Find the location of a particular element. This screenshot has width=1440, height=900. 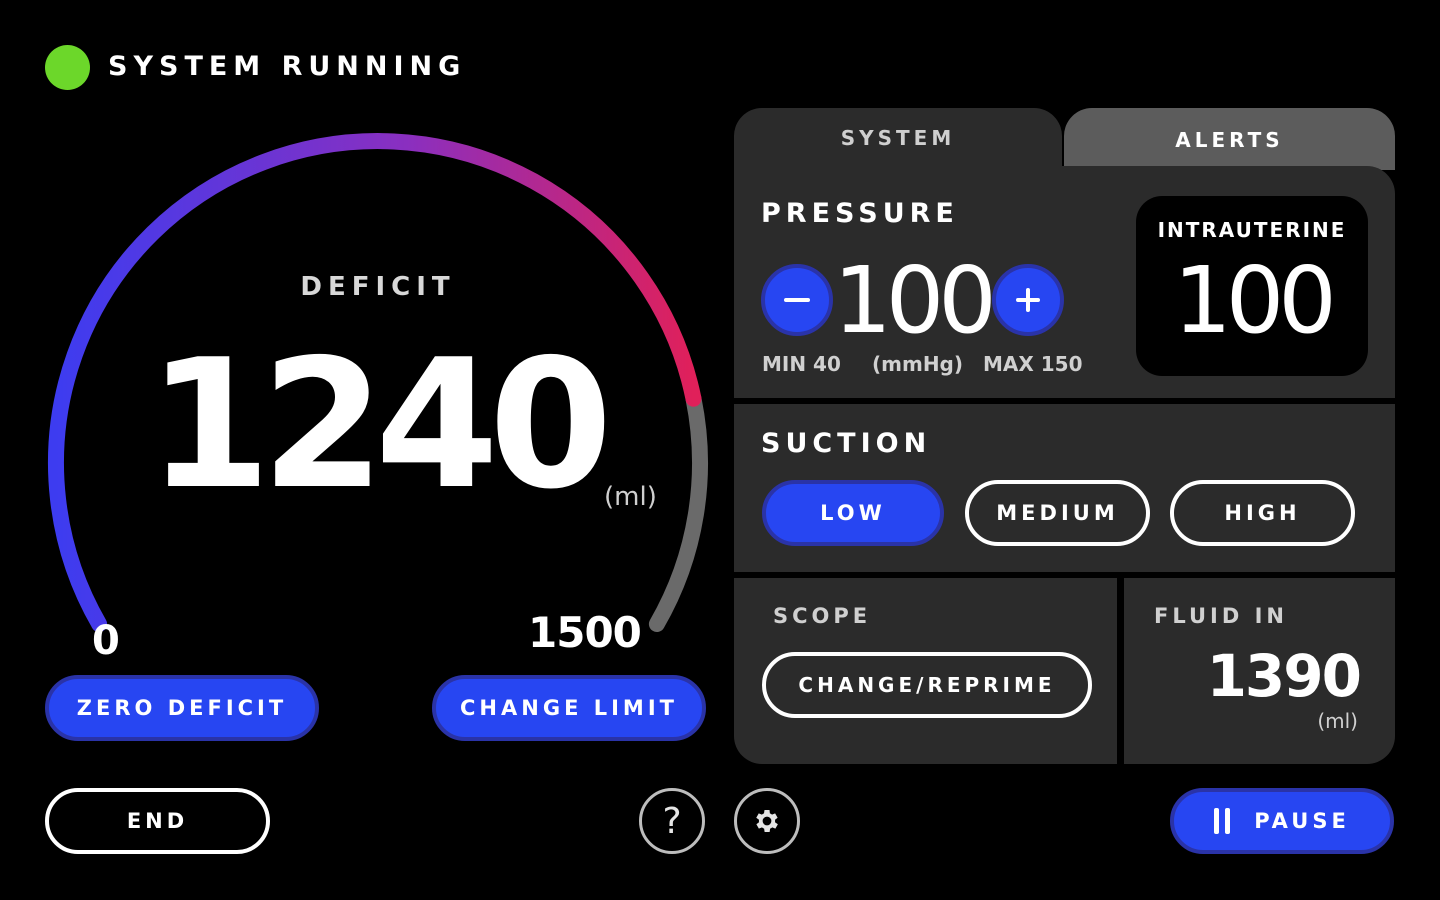

pressure-min-label: MIN 40 is located at coordinates (801, 364).